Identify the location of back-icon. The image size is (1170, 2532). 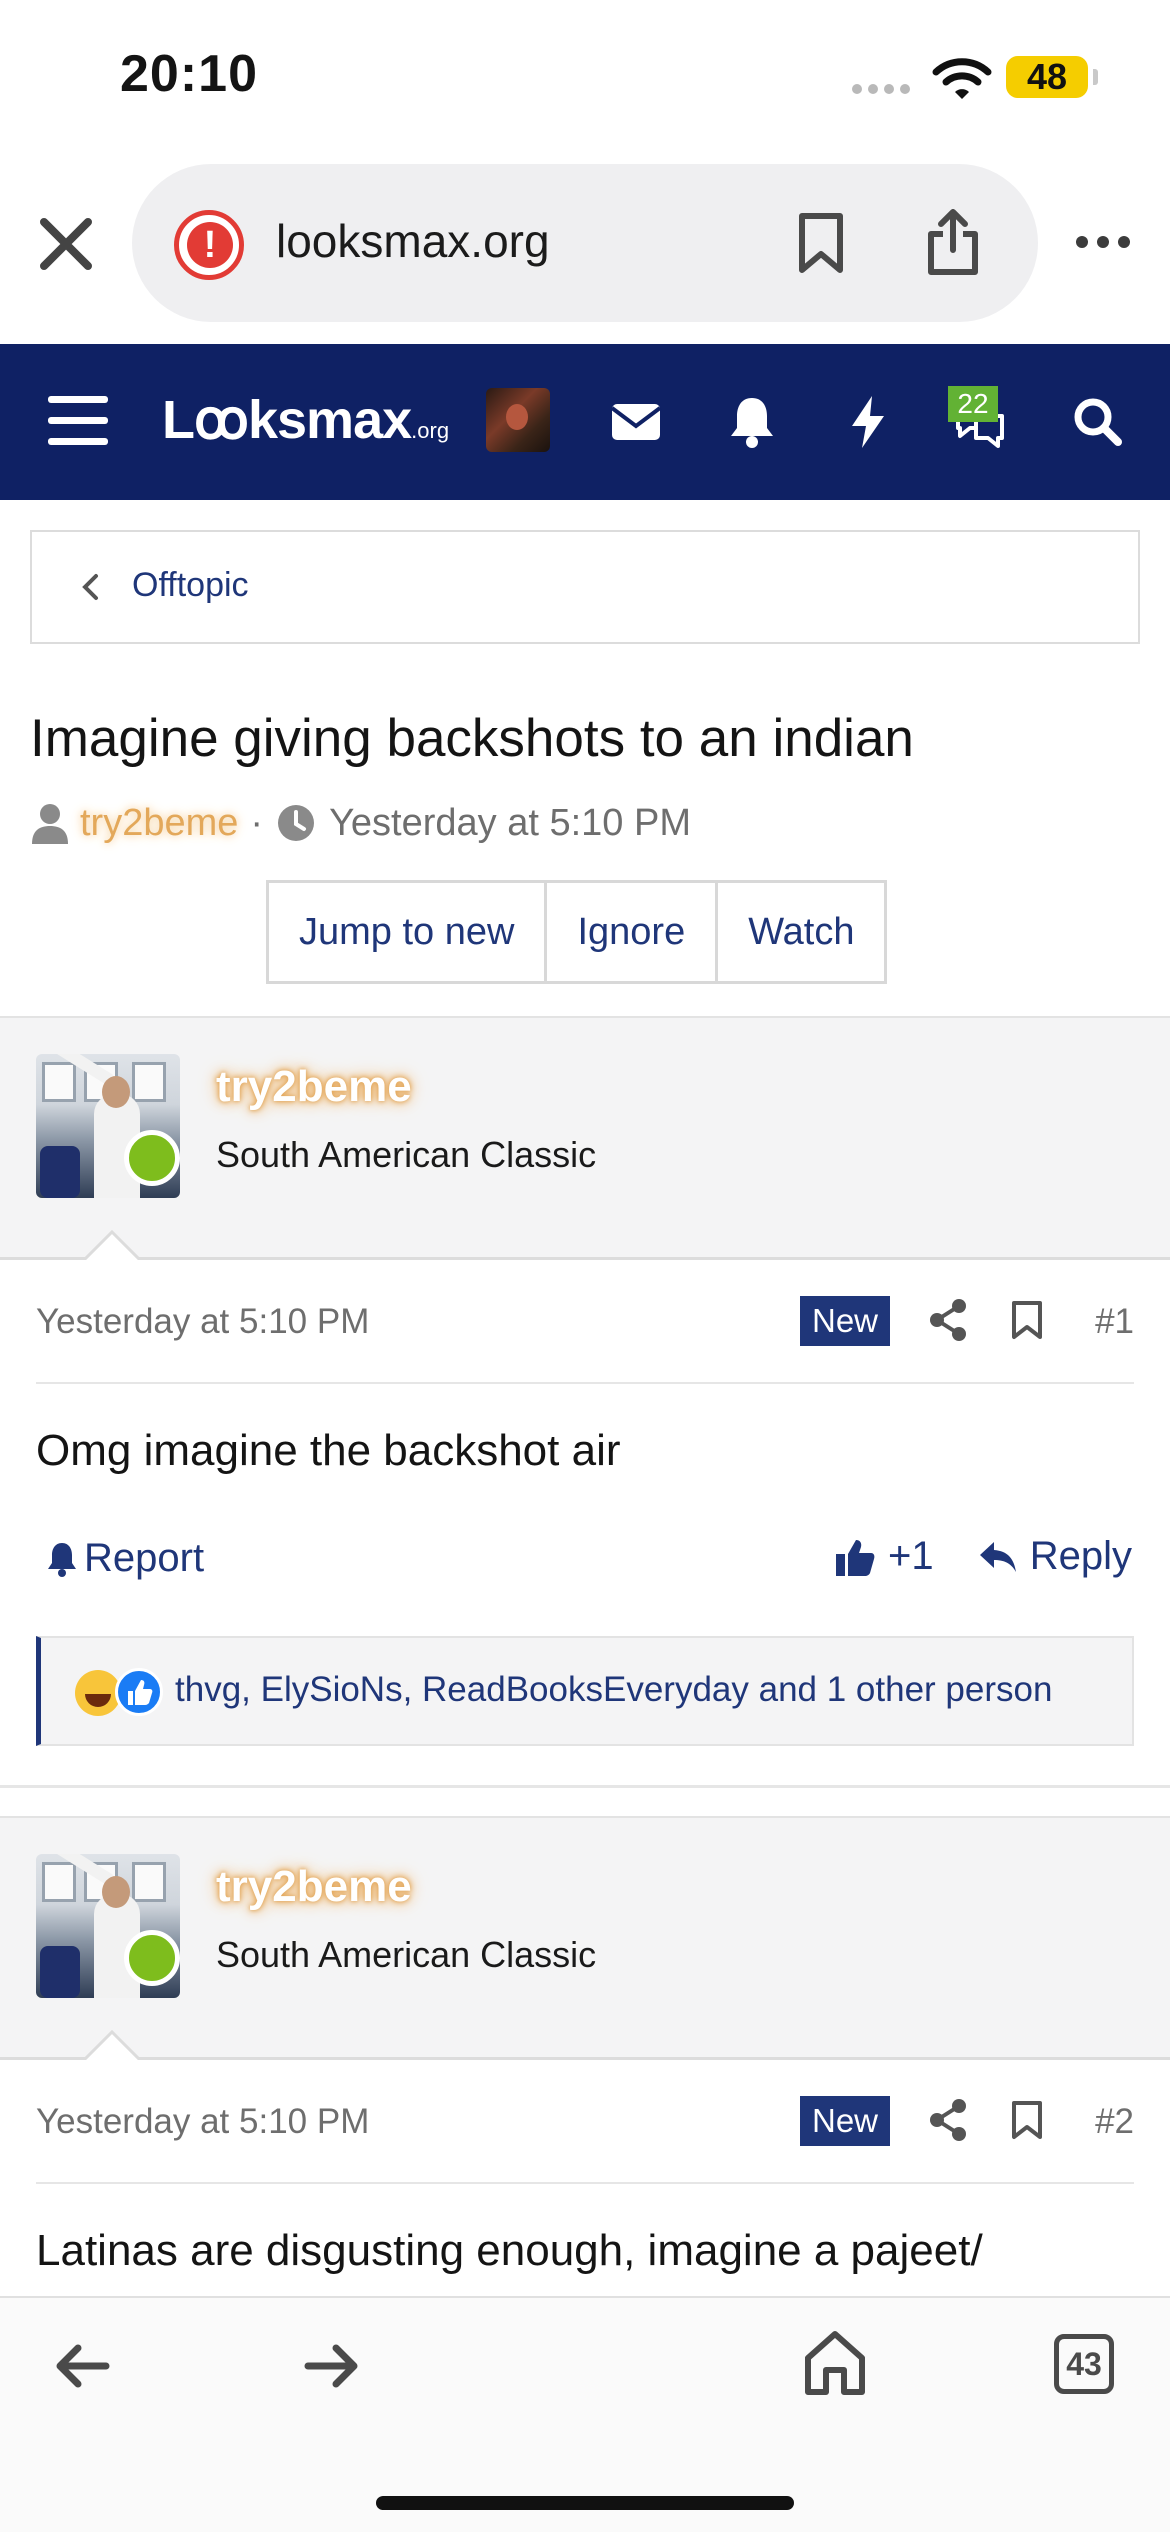
(82, 2366).